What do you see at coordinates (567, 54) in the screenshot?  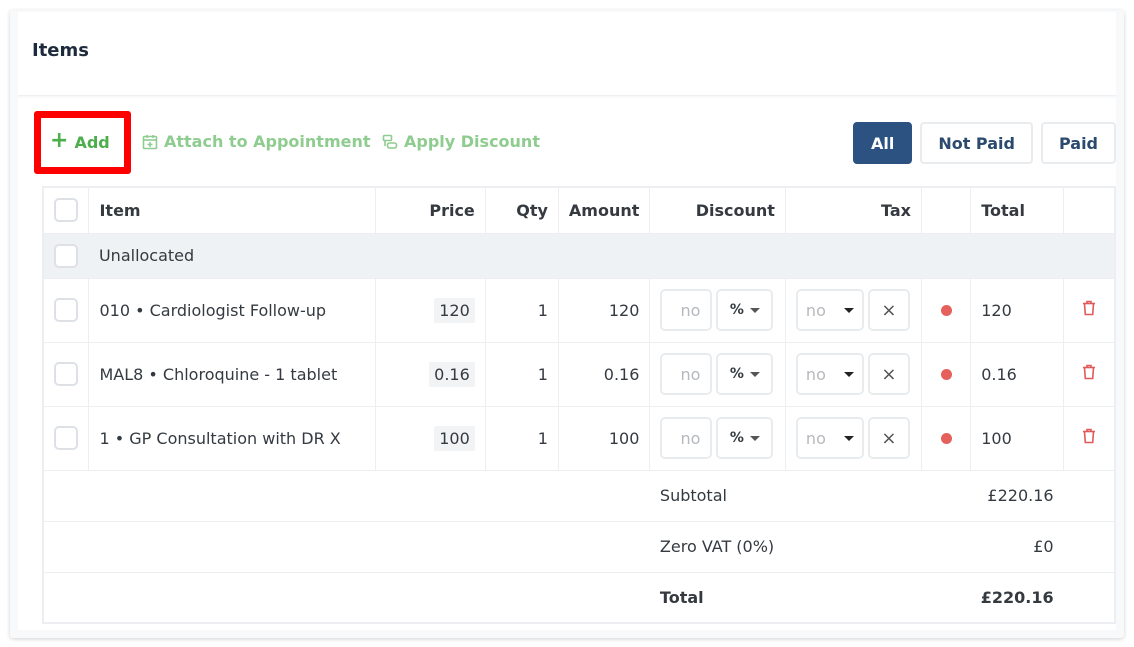 I see `card-header: Items` at bounding box center [567, 54].